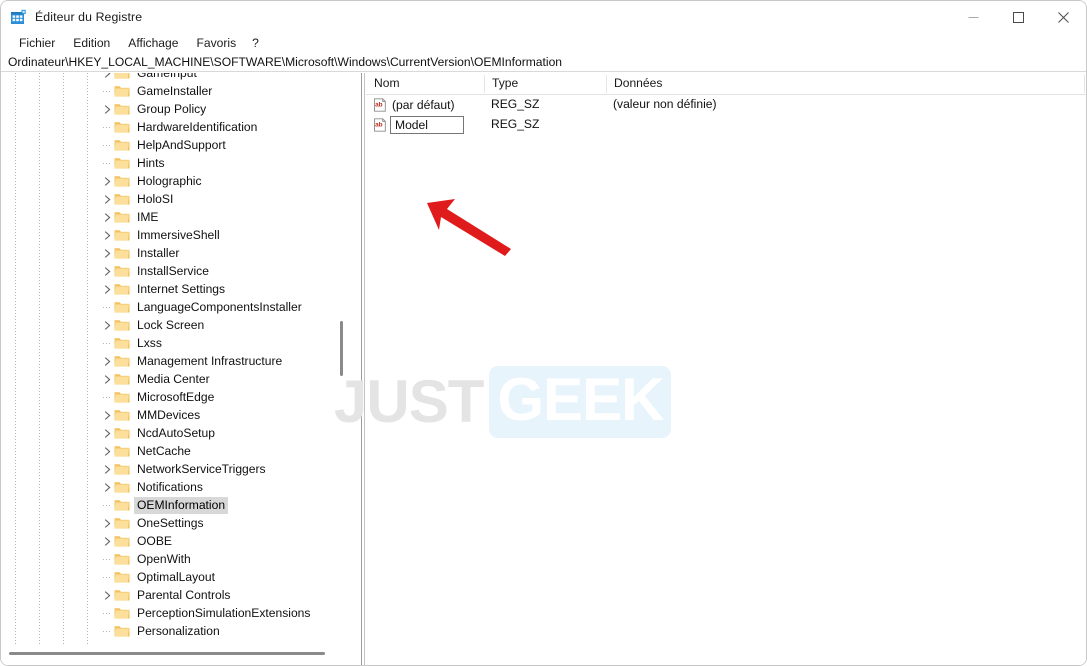 This screenshot has width=1087, height=666. I want to click on tree-item: LanguageComponentsInstaller, so click(174, 307).